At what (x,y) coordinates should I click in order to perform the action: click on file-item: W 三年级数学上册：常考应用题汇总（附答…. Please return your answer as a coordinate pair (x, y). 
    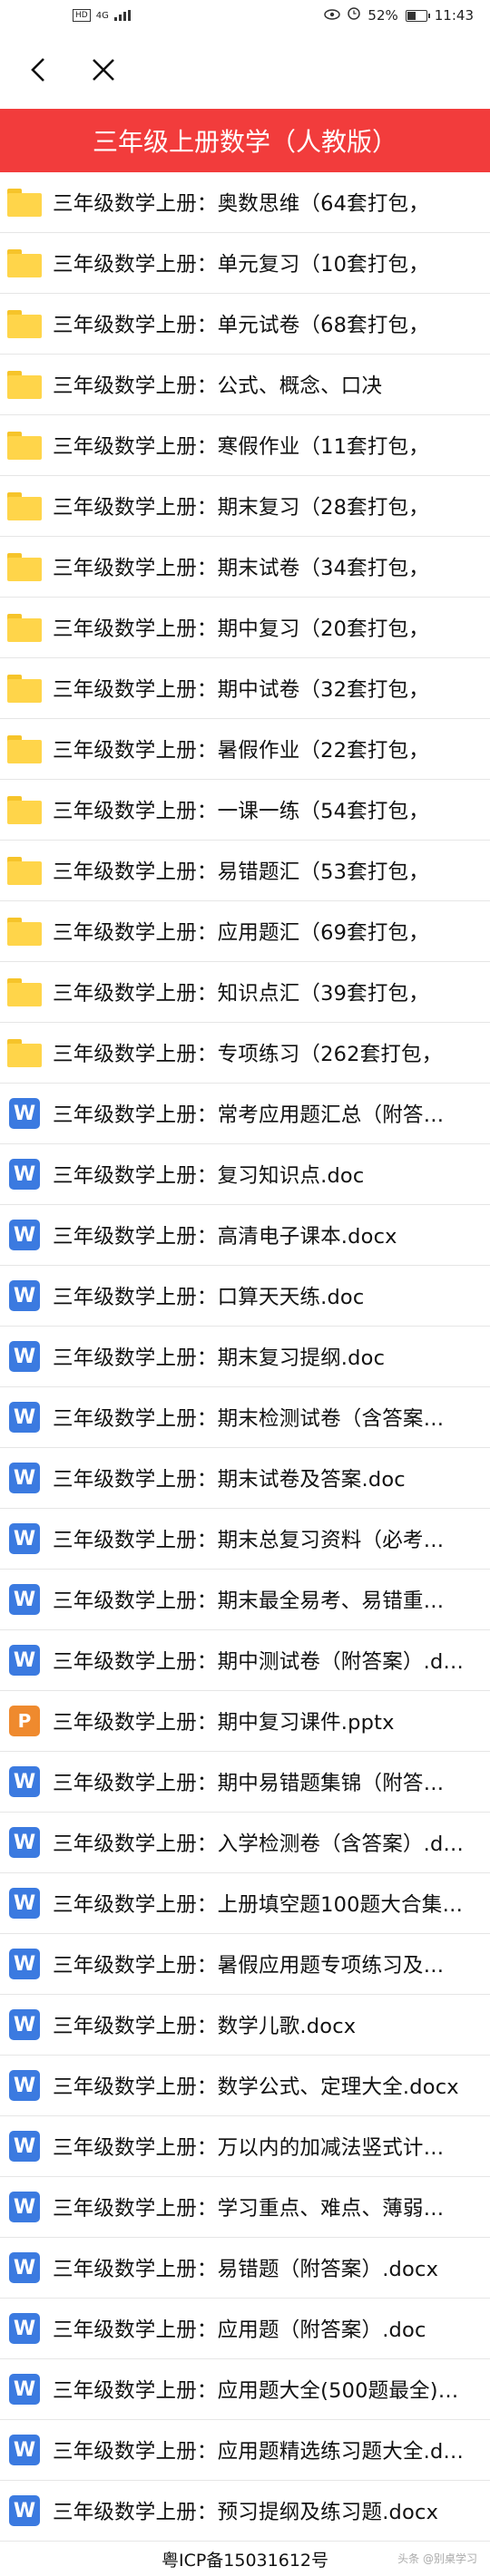
    Looking at the image, I should click on (245, 1114).